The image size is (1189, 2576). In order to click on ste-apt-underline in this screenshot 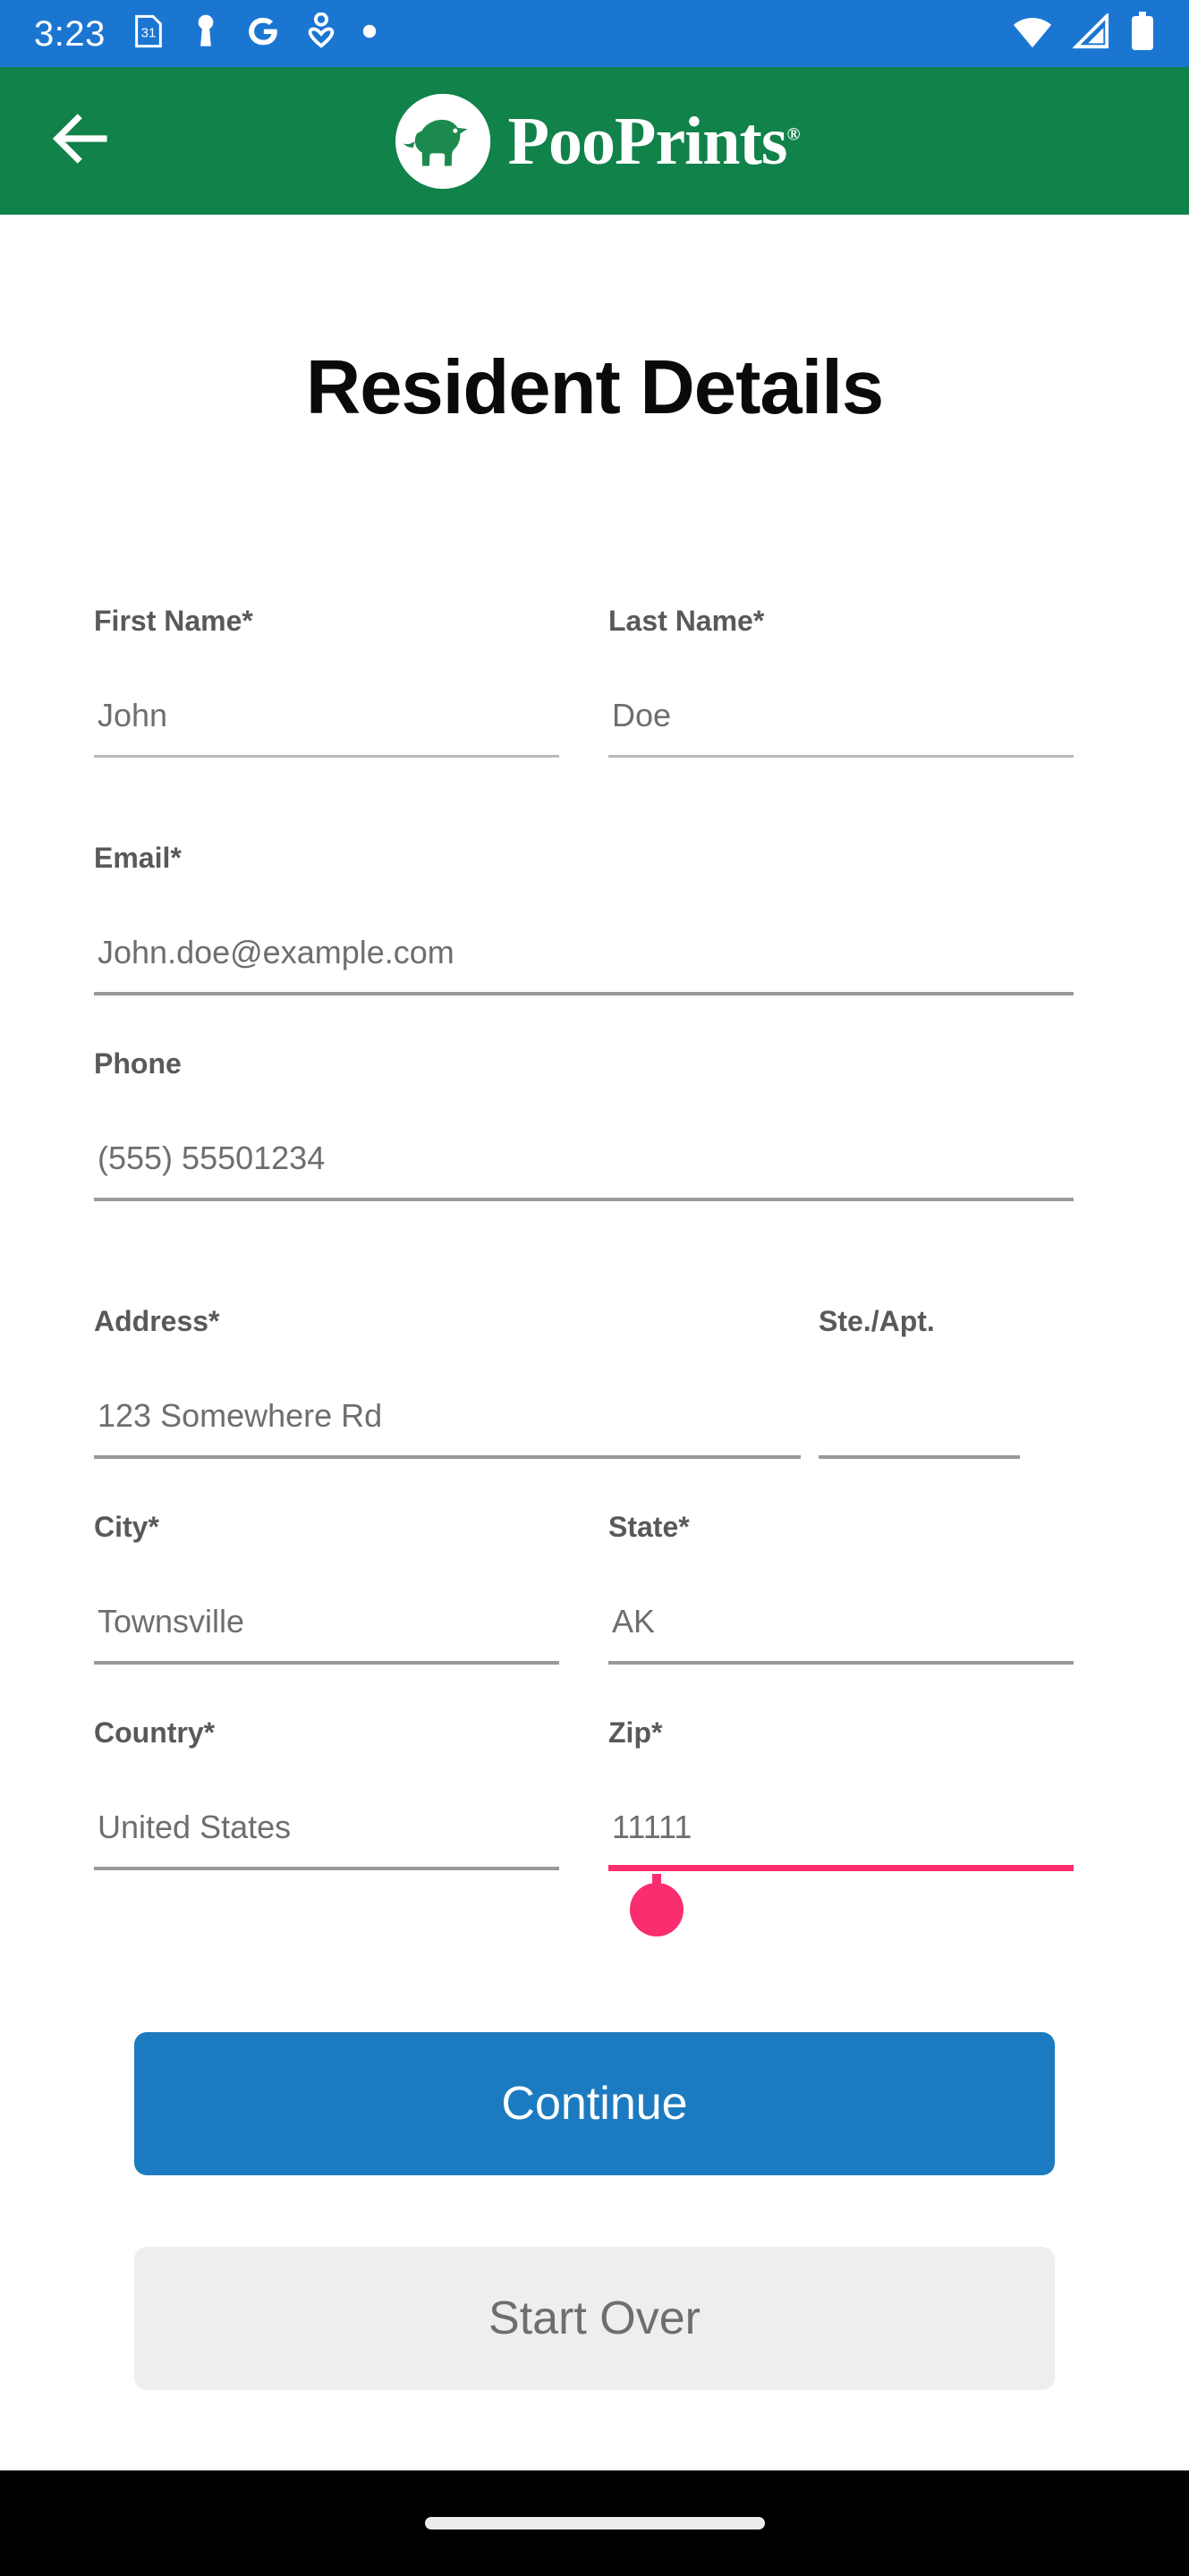, I will do `click(919, 1457)`.